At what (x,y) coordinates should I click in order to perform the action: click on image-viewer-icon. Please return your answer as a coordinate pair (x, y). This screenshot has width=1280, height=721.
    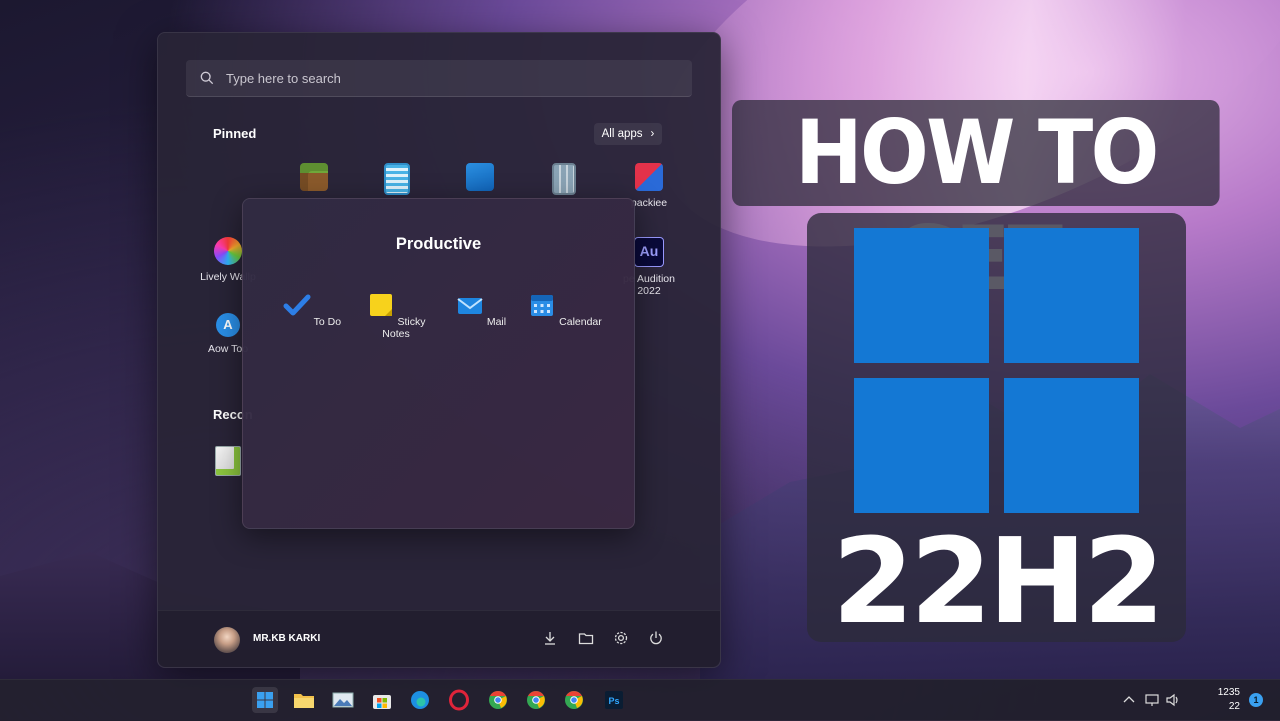
    Looking at the image, I should click on (343, 700).